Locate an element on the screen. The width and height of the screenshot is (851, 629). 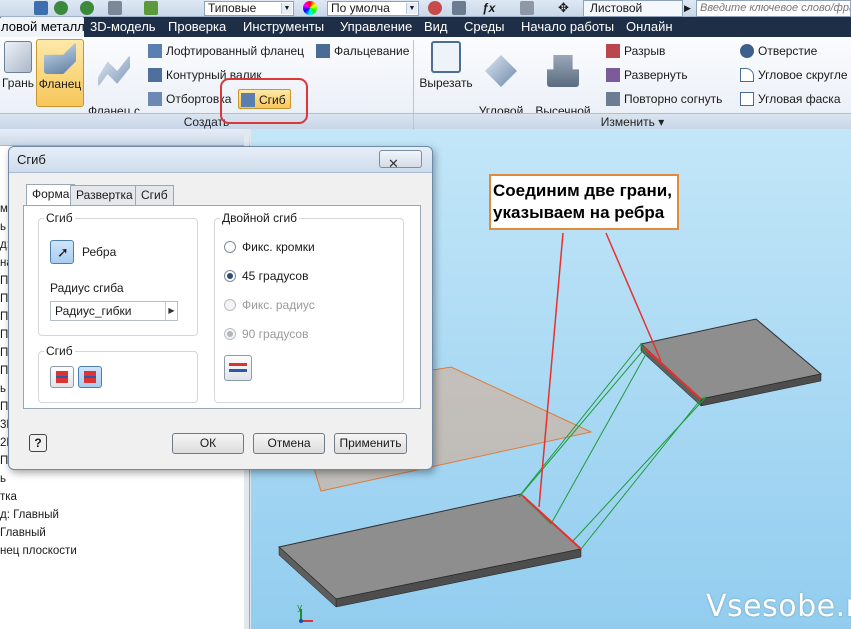
contour-flange-icon is located at coordinates (114, 71).